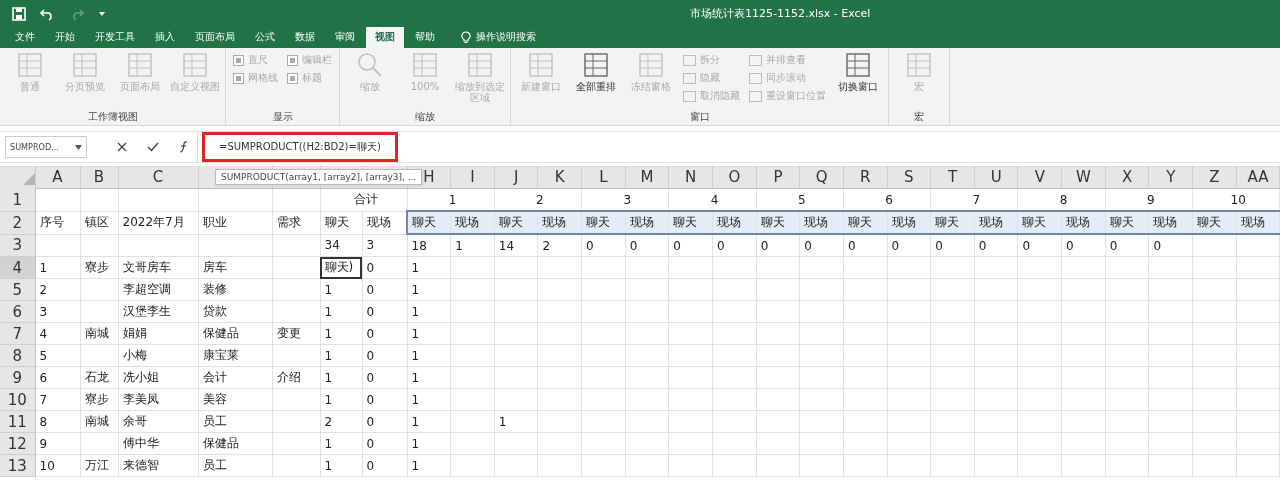  Describe the element at coordinates (17, 377) in the screenshot. I see `row-header: 9` at that location.